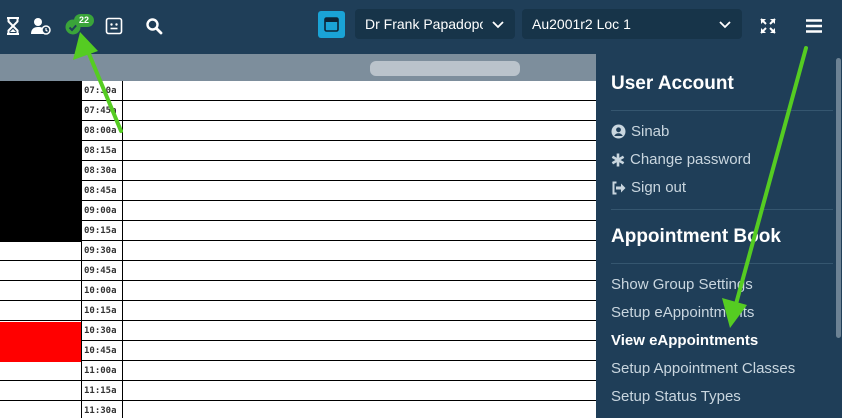 The image size is (842, 418). I want to click on schedule-row: 08:15a, so click(298, 151).